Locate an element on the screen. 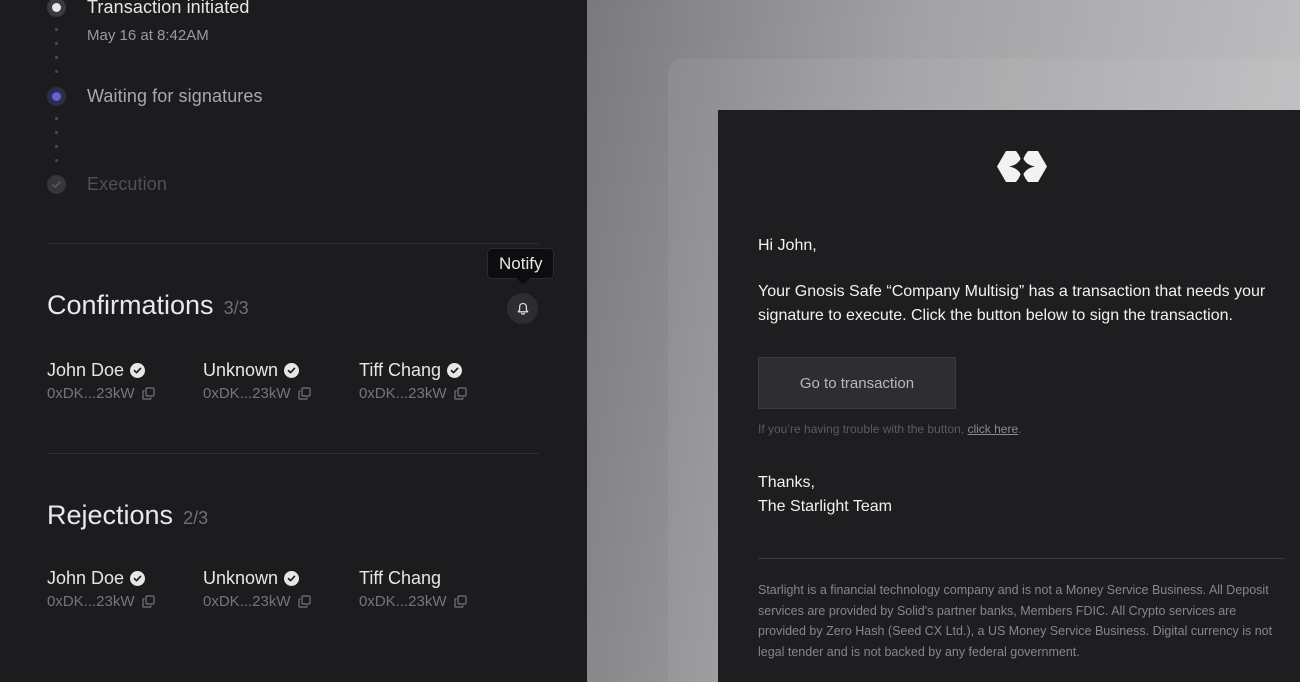  timeline-step-label: Execution is located at coordinates (127, 184).